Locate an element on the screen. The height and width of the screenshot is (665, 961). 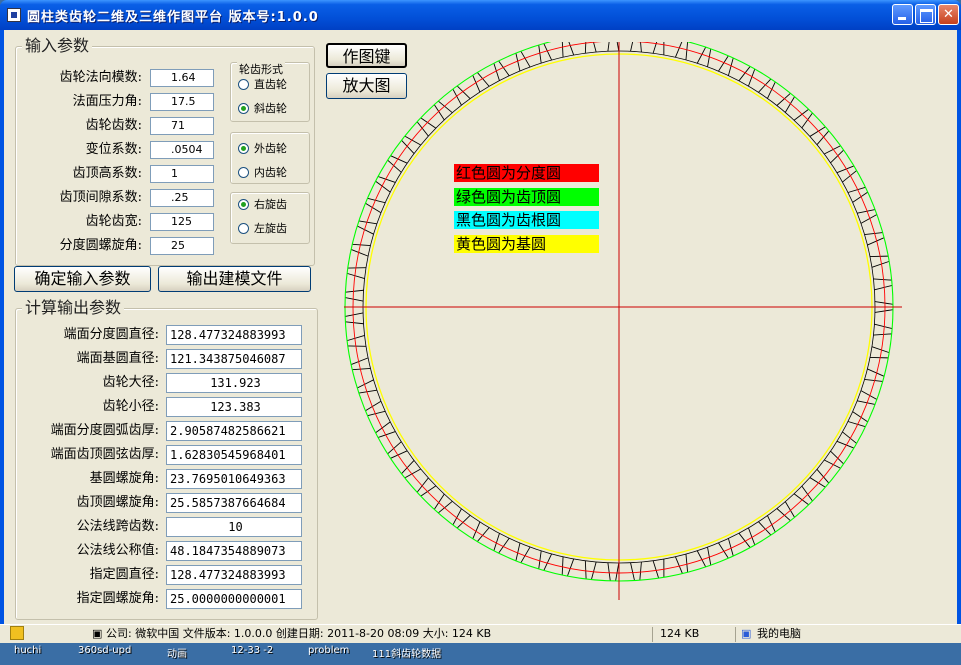
input-field: .25 is located at coordinates (182, 198).